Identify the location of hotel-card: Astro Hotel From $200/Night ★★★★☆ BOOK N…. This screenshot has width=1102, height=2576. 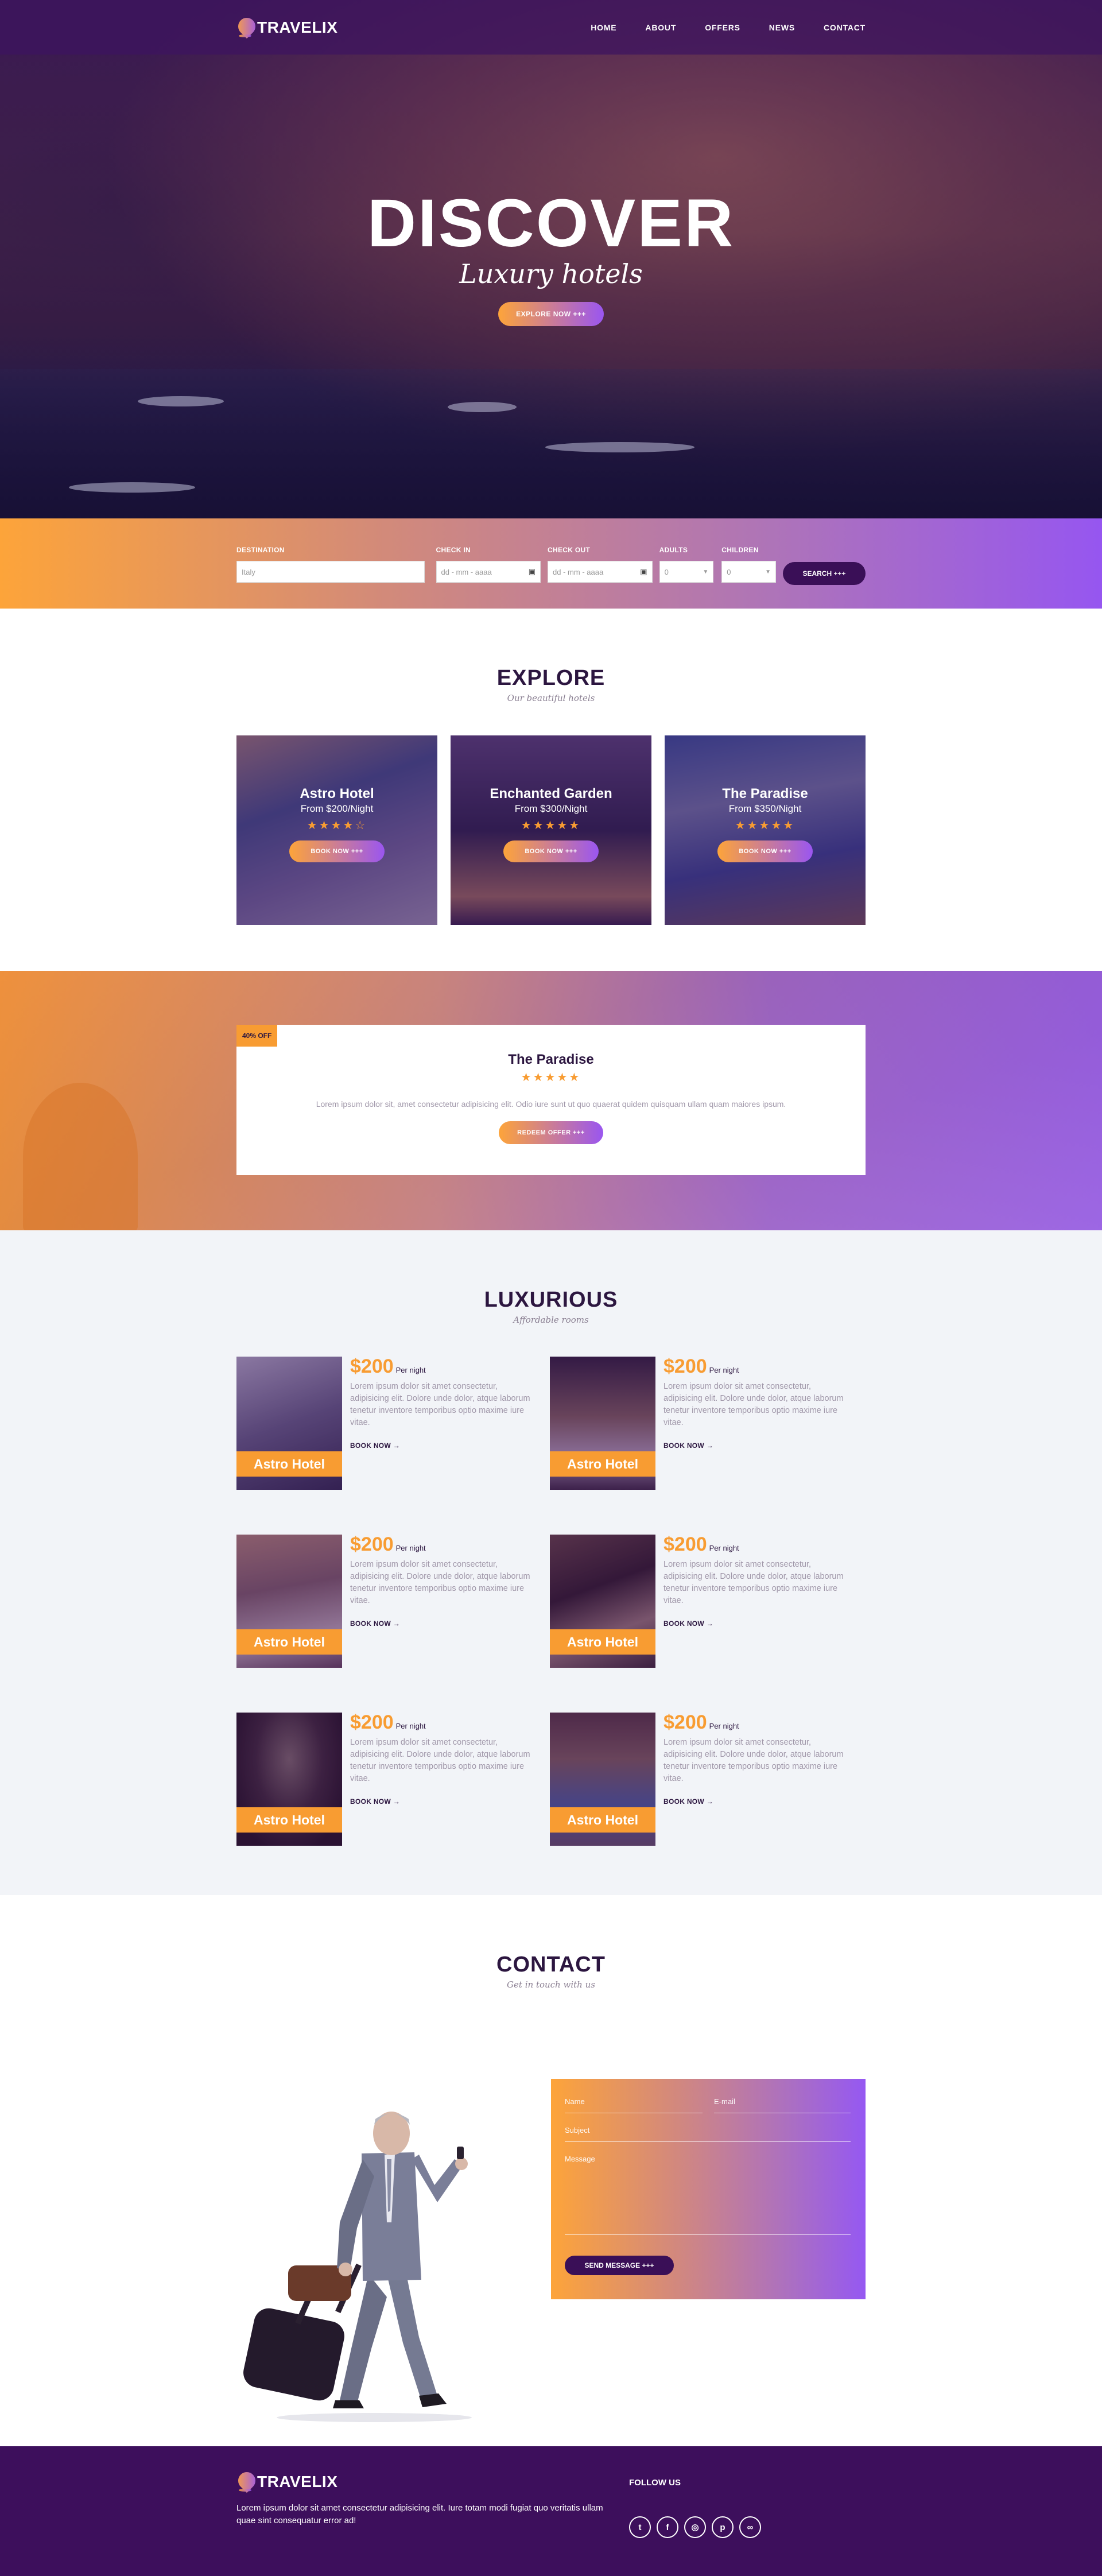
(336, 830).